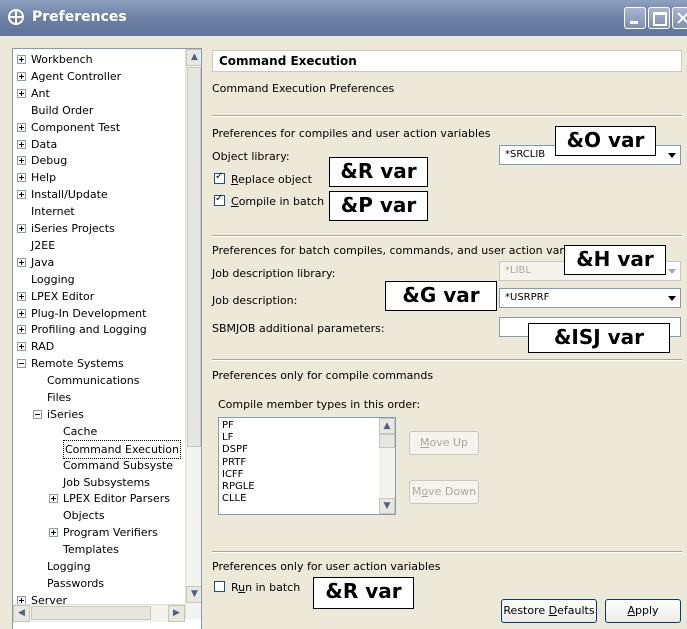  I want to click on tree-vertical-scrollbar: ▲ ▼, so click(193, 334).